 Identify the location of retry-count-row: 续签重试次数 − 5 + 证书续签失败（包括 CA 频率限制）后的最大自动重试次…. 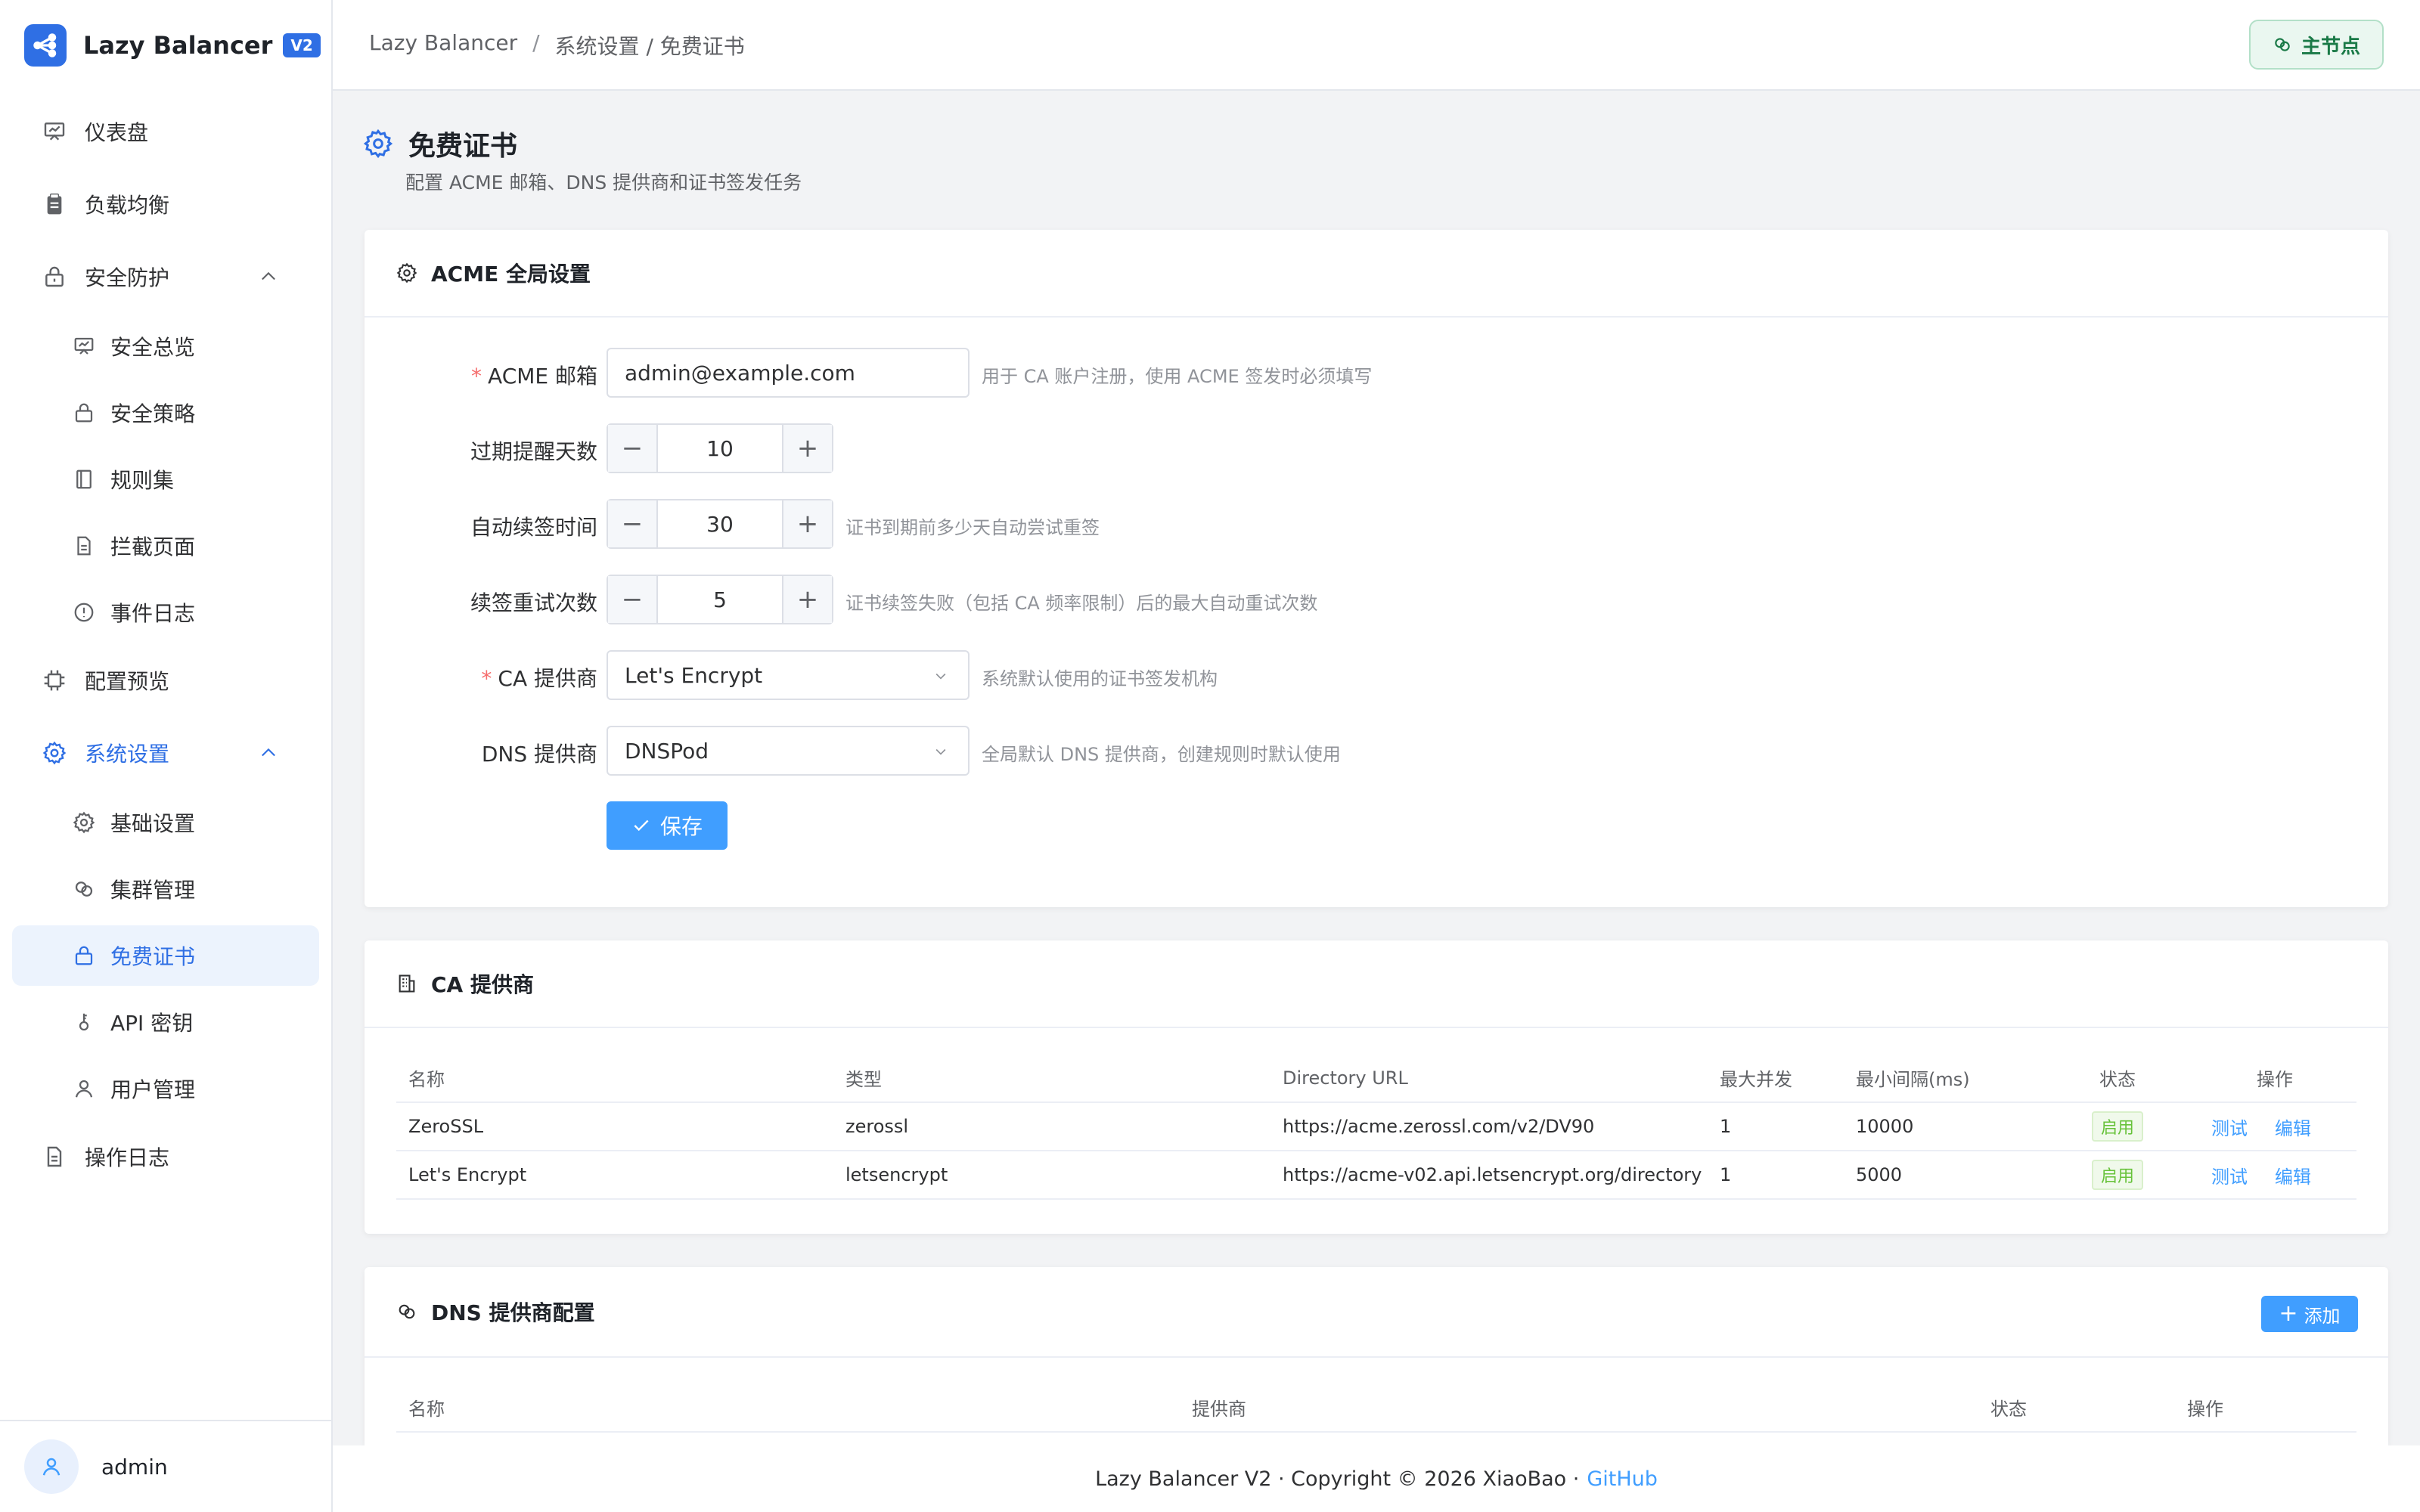
(1376, 599).